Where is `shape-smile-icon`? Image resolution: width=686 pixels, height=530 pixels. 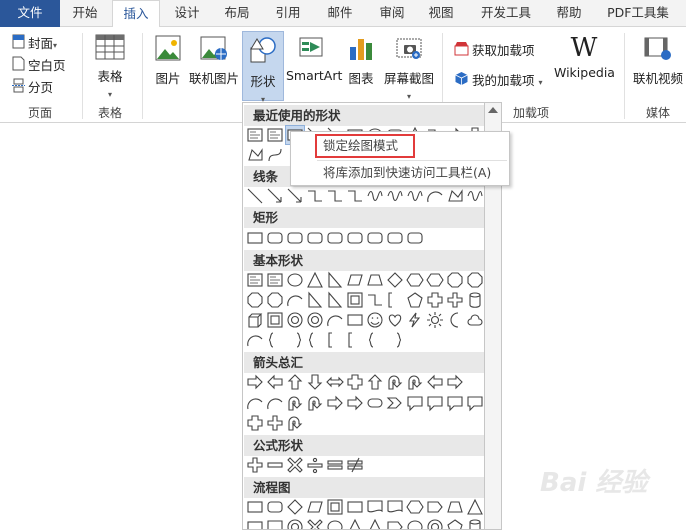 shape-smile-icon is located at coordinates (375, 320).